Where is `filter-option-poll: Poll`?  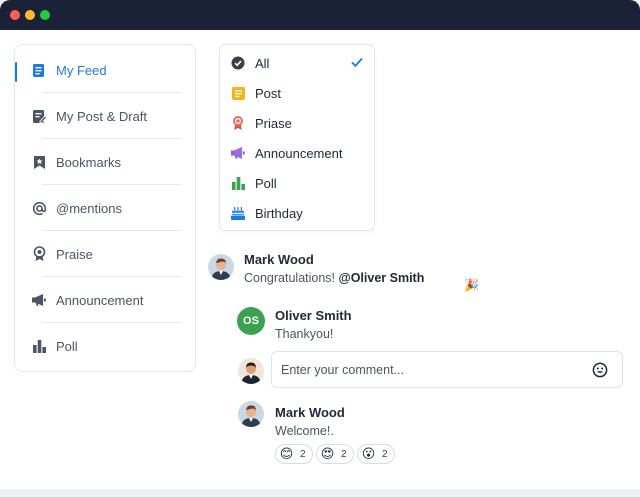 filter-option-poll: Poll is located at coordinates (297, 183).